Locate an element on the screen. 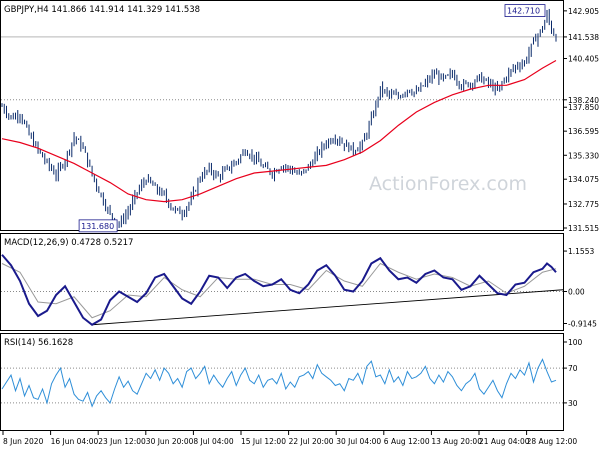 Image resolution: width=600 pixels, height=450 pixels. price-tick-label: 142.905 is located at coordinates (583, 11).